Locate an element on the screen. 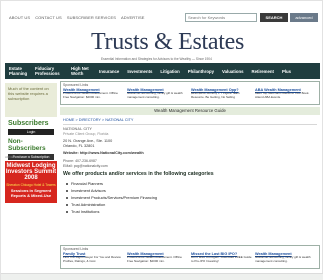 This screenshot has width=323, height=280. search-button: SEARCH is located at coordinates (274, 17).